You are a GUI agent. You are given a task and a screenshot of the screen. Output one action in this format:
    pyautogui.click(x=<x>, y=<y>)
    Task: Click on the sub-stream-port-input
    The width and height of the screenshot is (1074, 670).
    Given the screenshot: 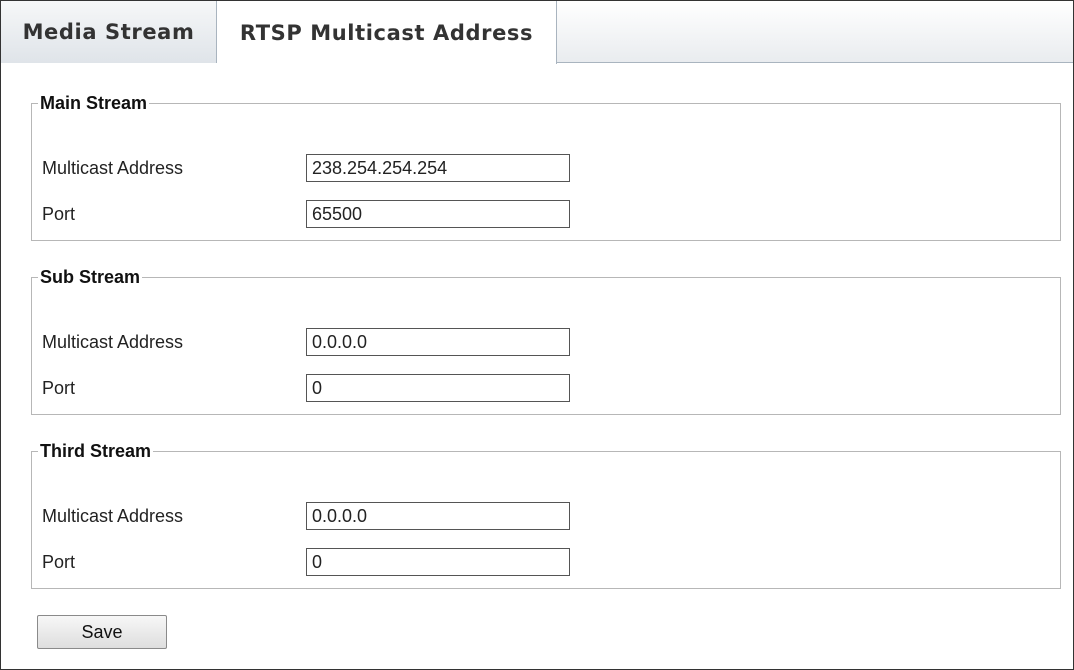 What is the action you would take?
    pyautogui.click(x=438, y=388)
    